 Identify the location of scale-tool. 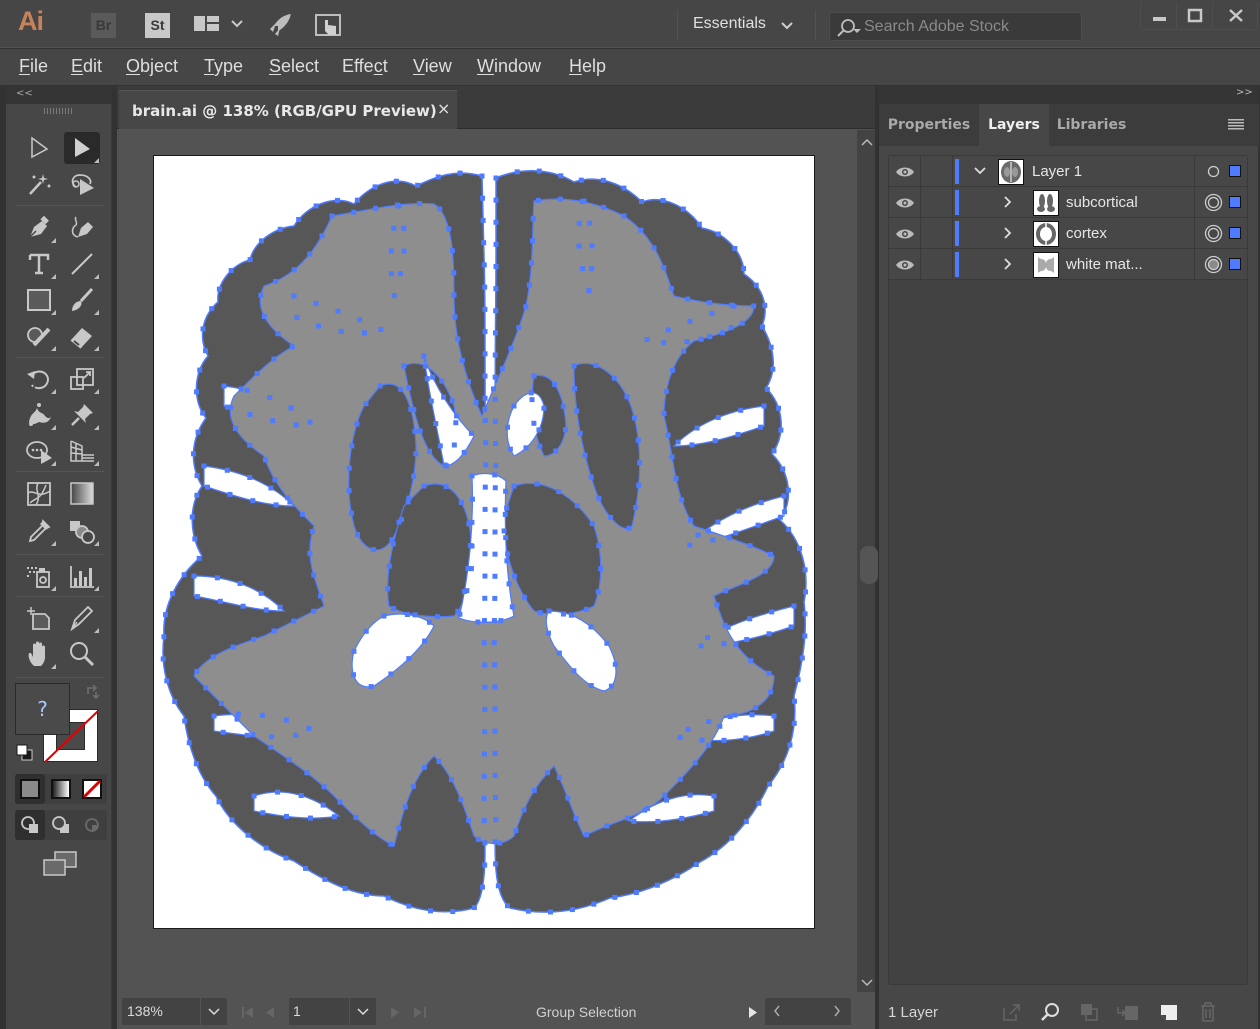
(82, 379).